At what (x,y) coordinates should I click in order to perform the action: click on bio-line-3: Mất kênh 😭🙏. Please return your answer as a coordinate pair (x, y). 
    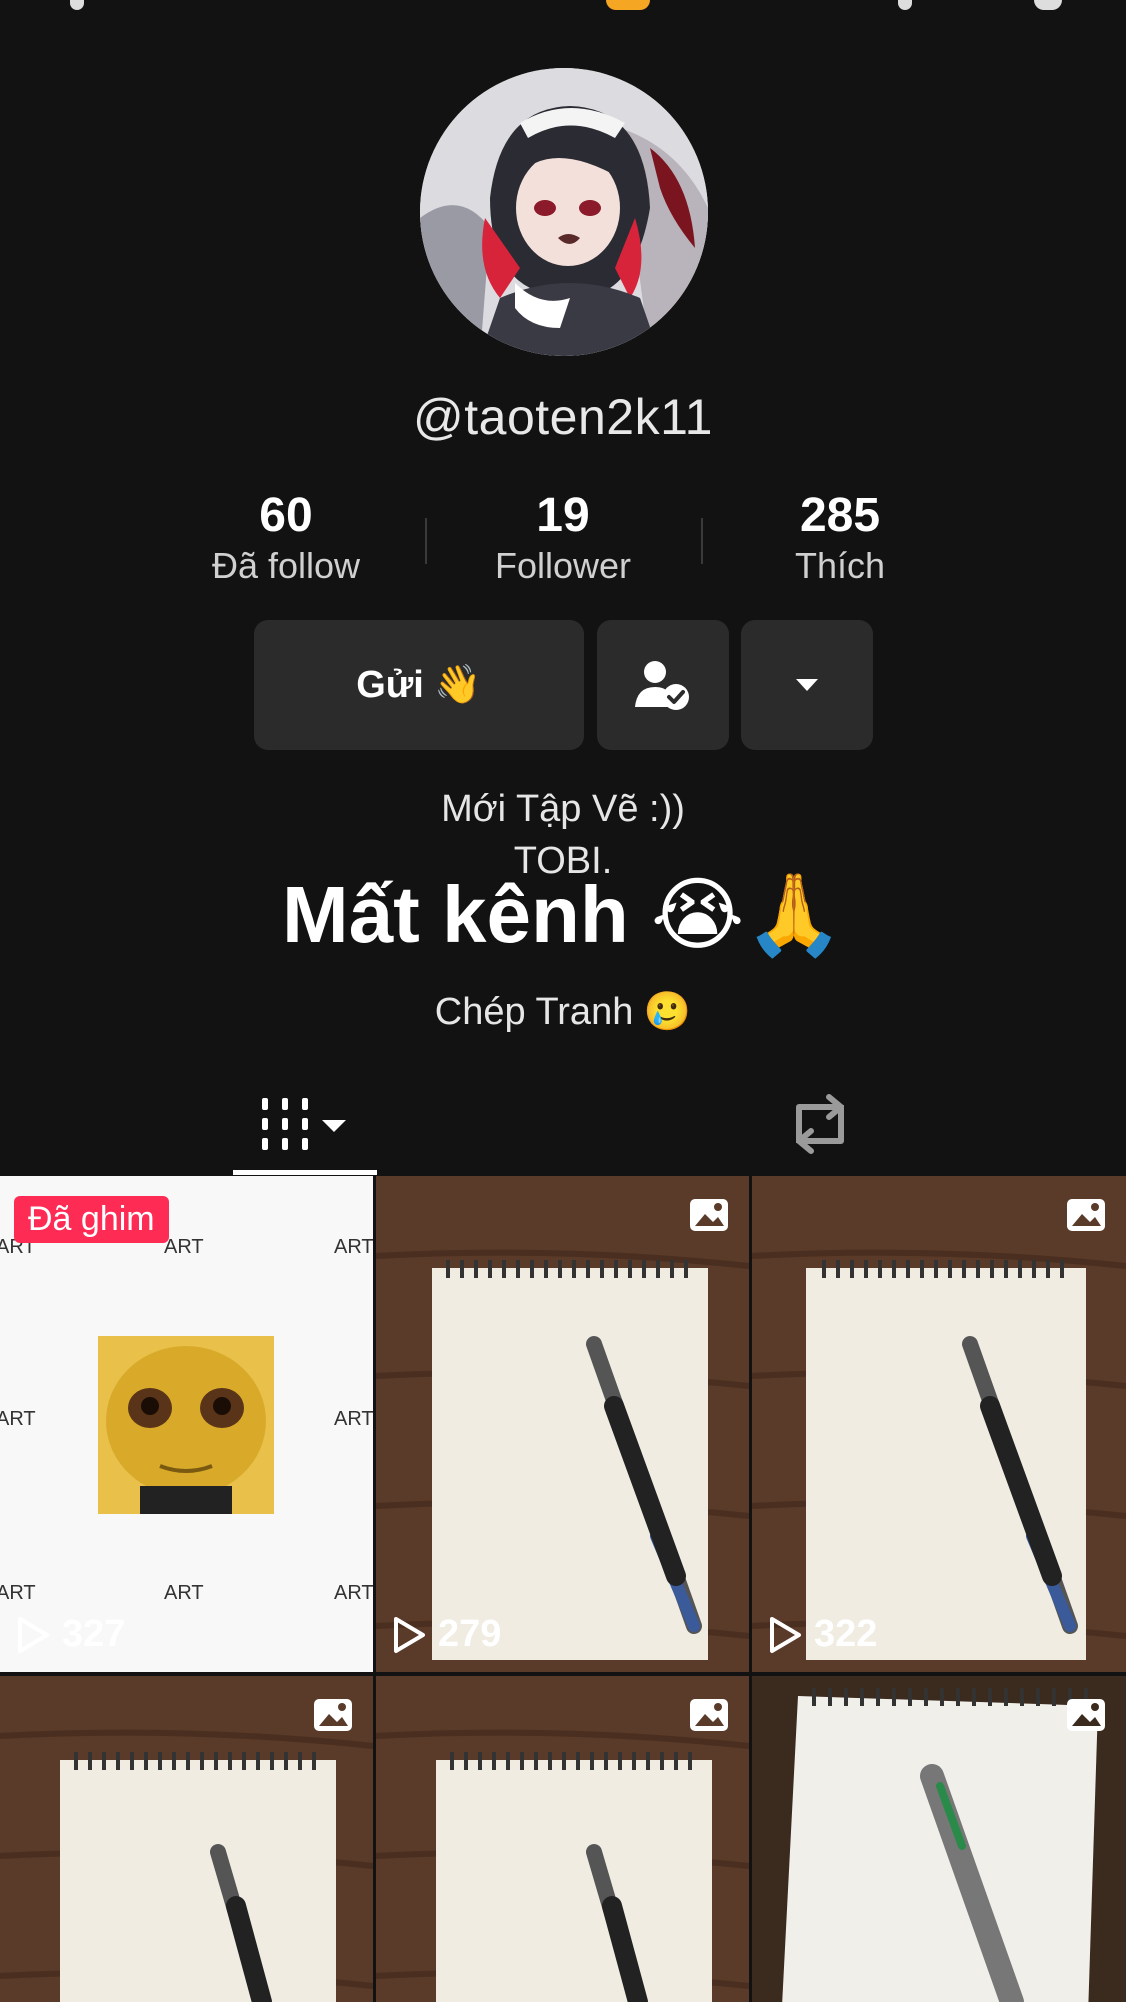
    Looking at the image, I should click on (563, 914).